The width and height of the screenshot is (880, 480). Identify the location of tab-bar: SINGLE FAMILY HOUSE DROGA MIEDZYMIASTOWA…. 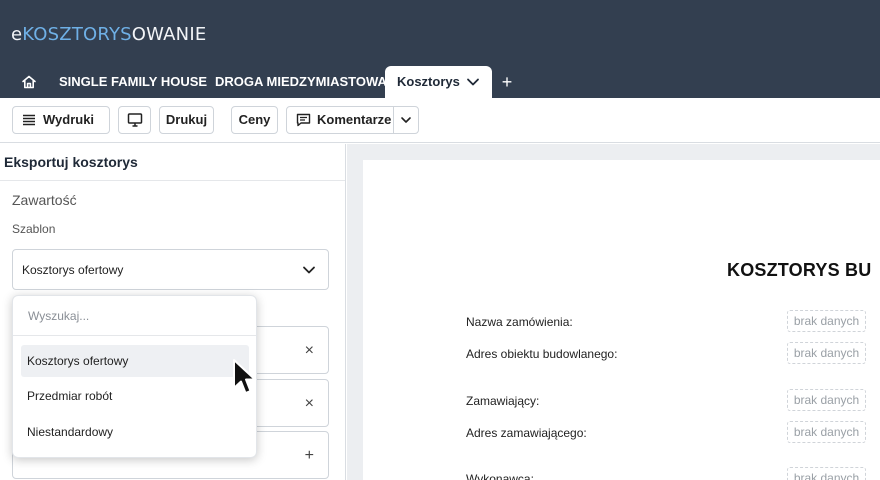
(440, 82).